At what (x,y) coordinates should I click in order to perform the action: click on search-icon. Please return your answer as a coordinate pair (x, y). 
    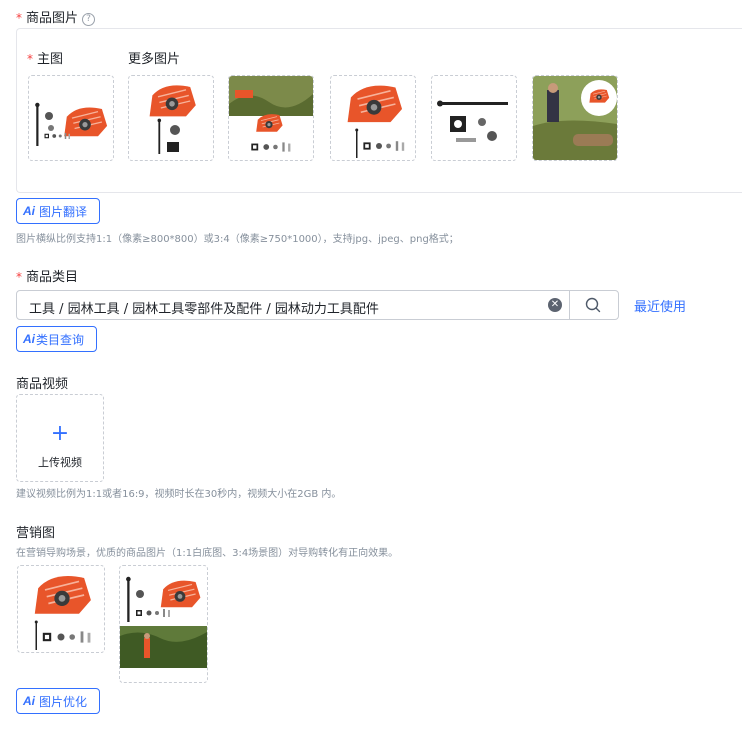
    Looking at the image, I should click on (593, 305).